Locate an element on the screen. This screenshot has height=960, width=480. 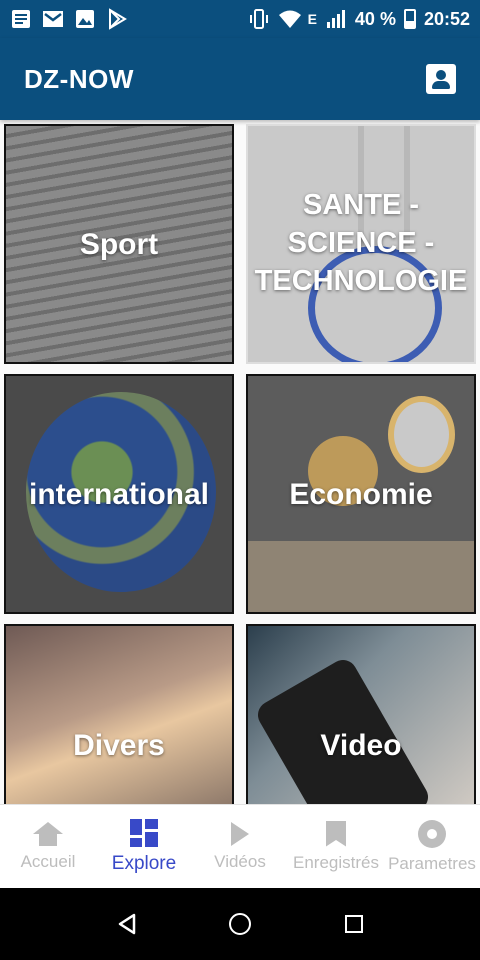
category-tile-divers: Divers is located at coordinates (119, 714).